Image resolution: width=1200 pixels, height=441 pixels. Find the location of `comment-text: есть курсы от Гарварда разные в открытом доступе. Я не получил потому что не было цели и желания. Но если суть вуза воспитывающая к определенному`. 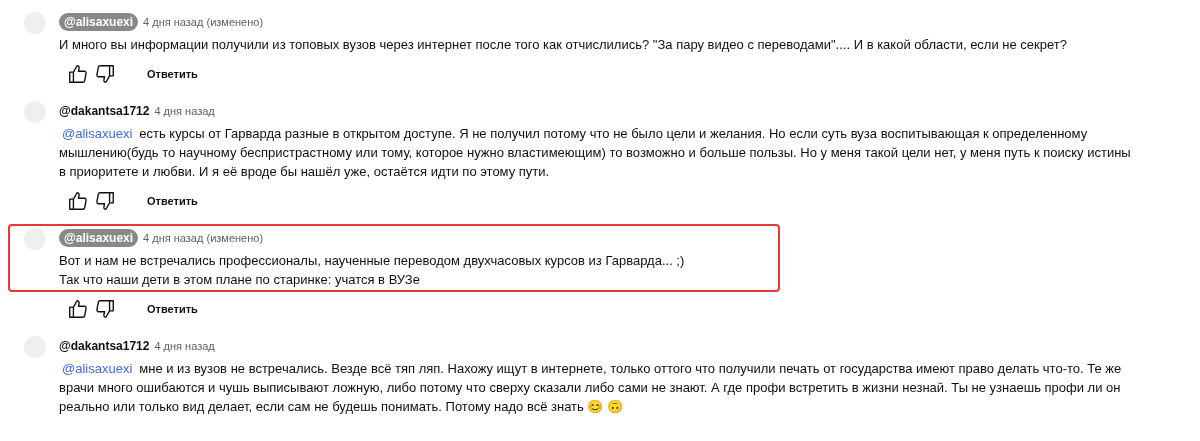

comment-text: есть курсы от Гарварда разные в открытом доступе. Я не получил потому что не было цели и желания. Но если суть вуза воспитывающая к определенному is located at coordinates (613, 133).